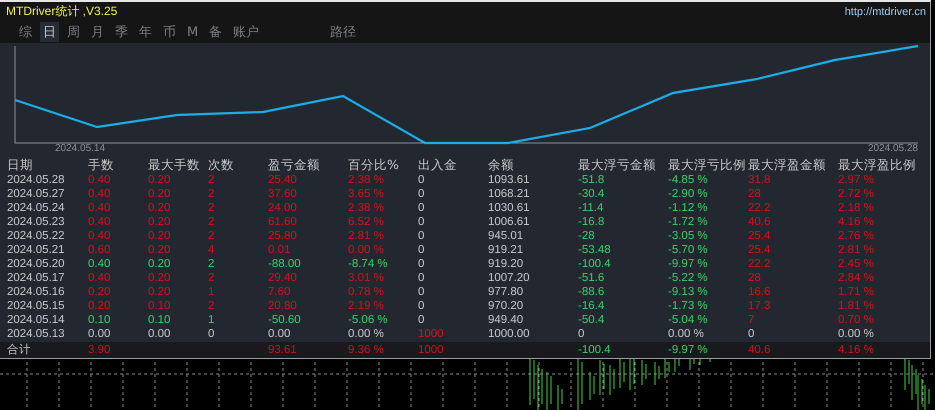 This screenshot has width=935, height=410. Describe the element at coordinates (506, 292) in the screenshot. I see `table-cell-text: 977.80` at that location.